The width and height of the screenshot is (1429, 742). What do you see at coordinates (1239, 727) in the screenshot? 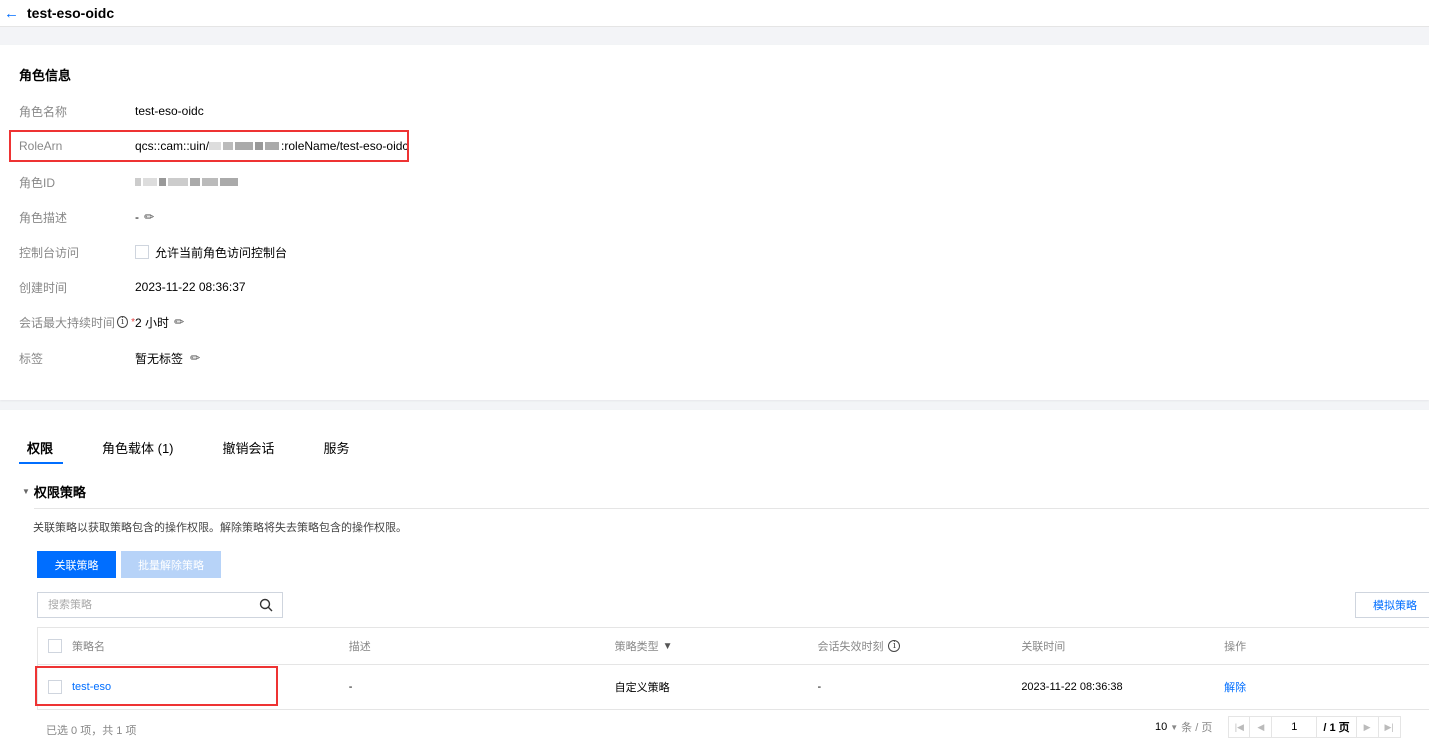
I see `first-page-icon: |◀` at bounding box center [1239, 727].